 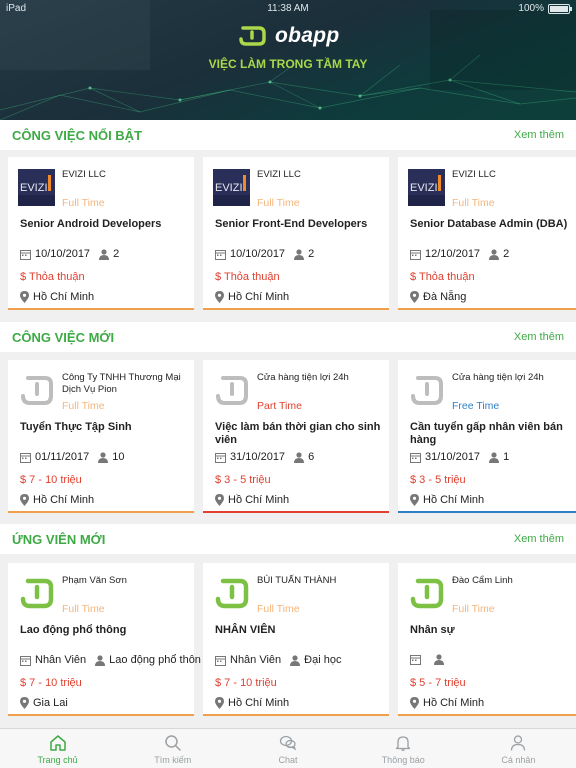 What do you see at coordinates (76, 427) in the screenshot?
I see `job-title: Tuyển Thực Tập Sinh` at bounding box center [76, 427].